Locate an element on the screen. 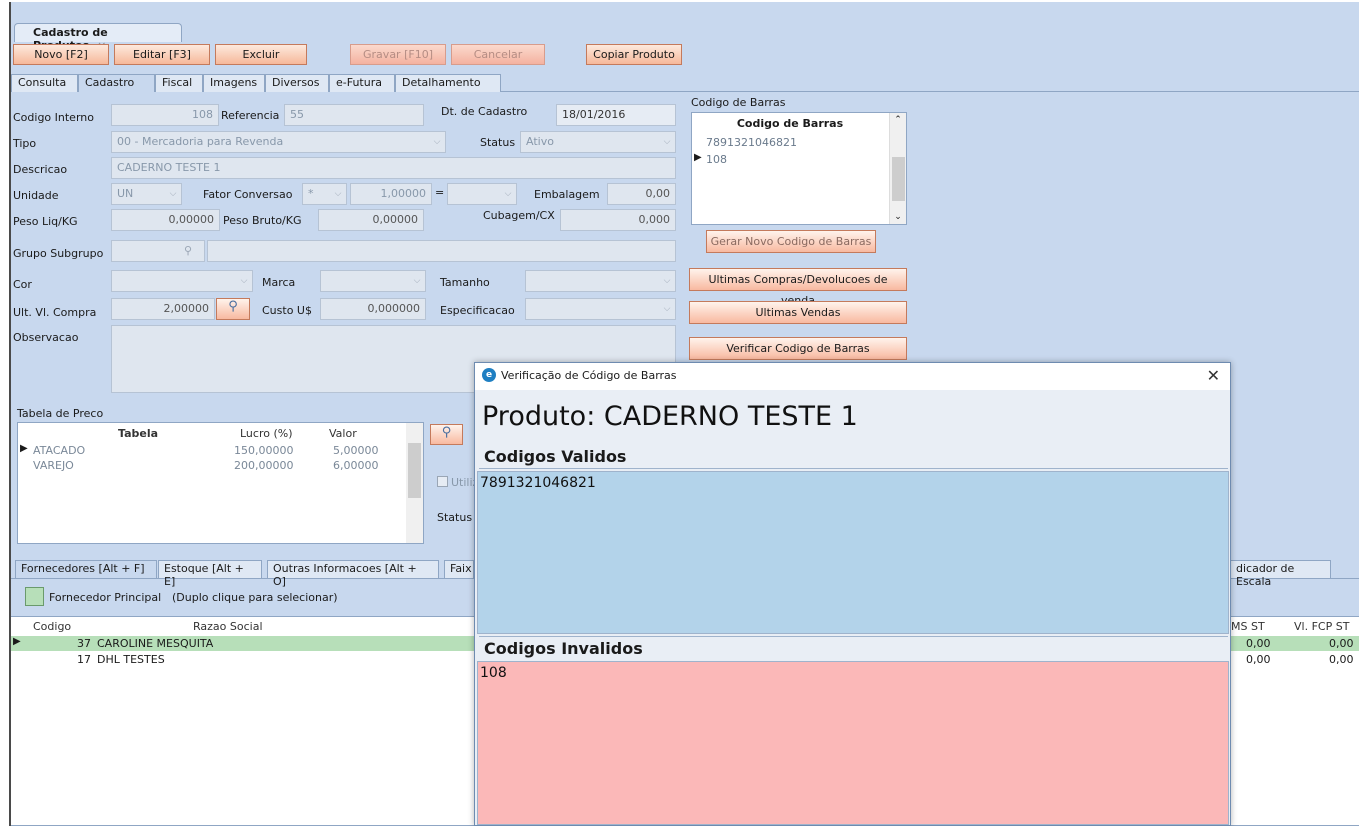  tab-indicador-escala: dicador de Escala is located at coordinates (1281, 574).